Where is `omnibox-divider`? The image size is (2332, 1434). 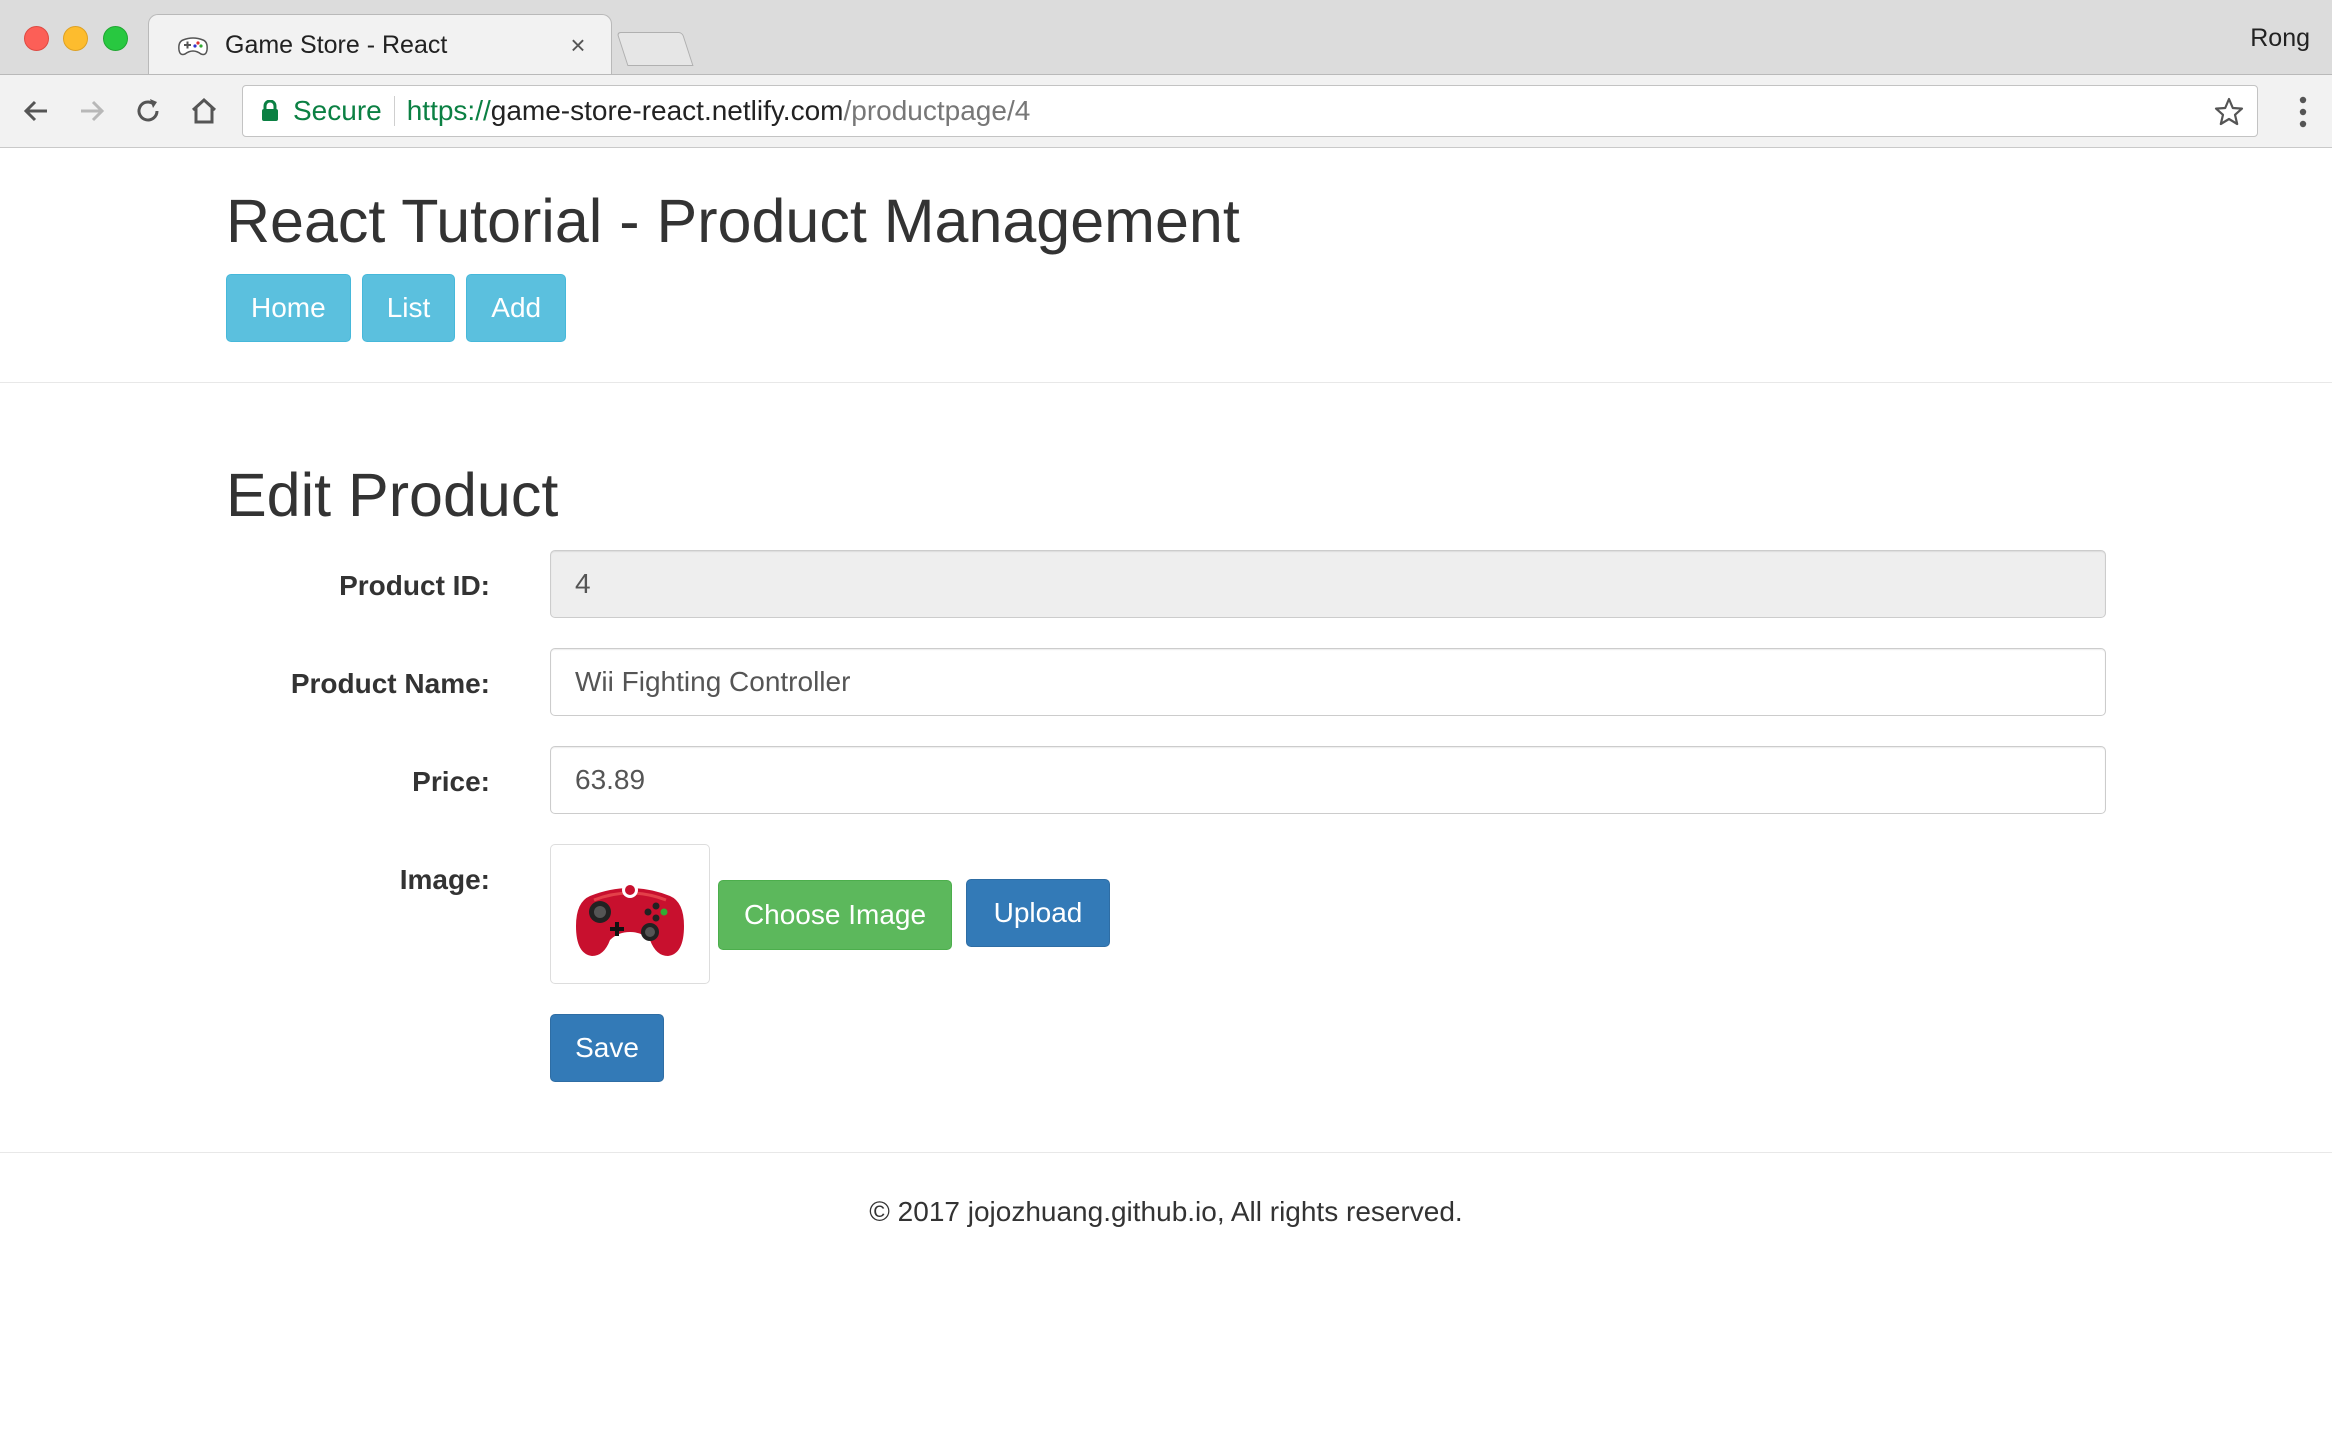 omnibox-divider is located at coordinates (394, 111).